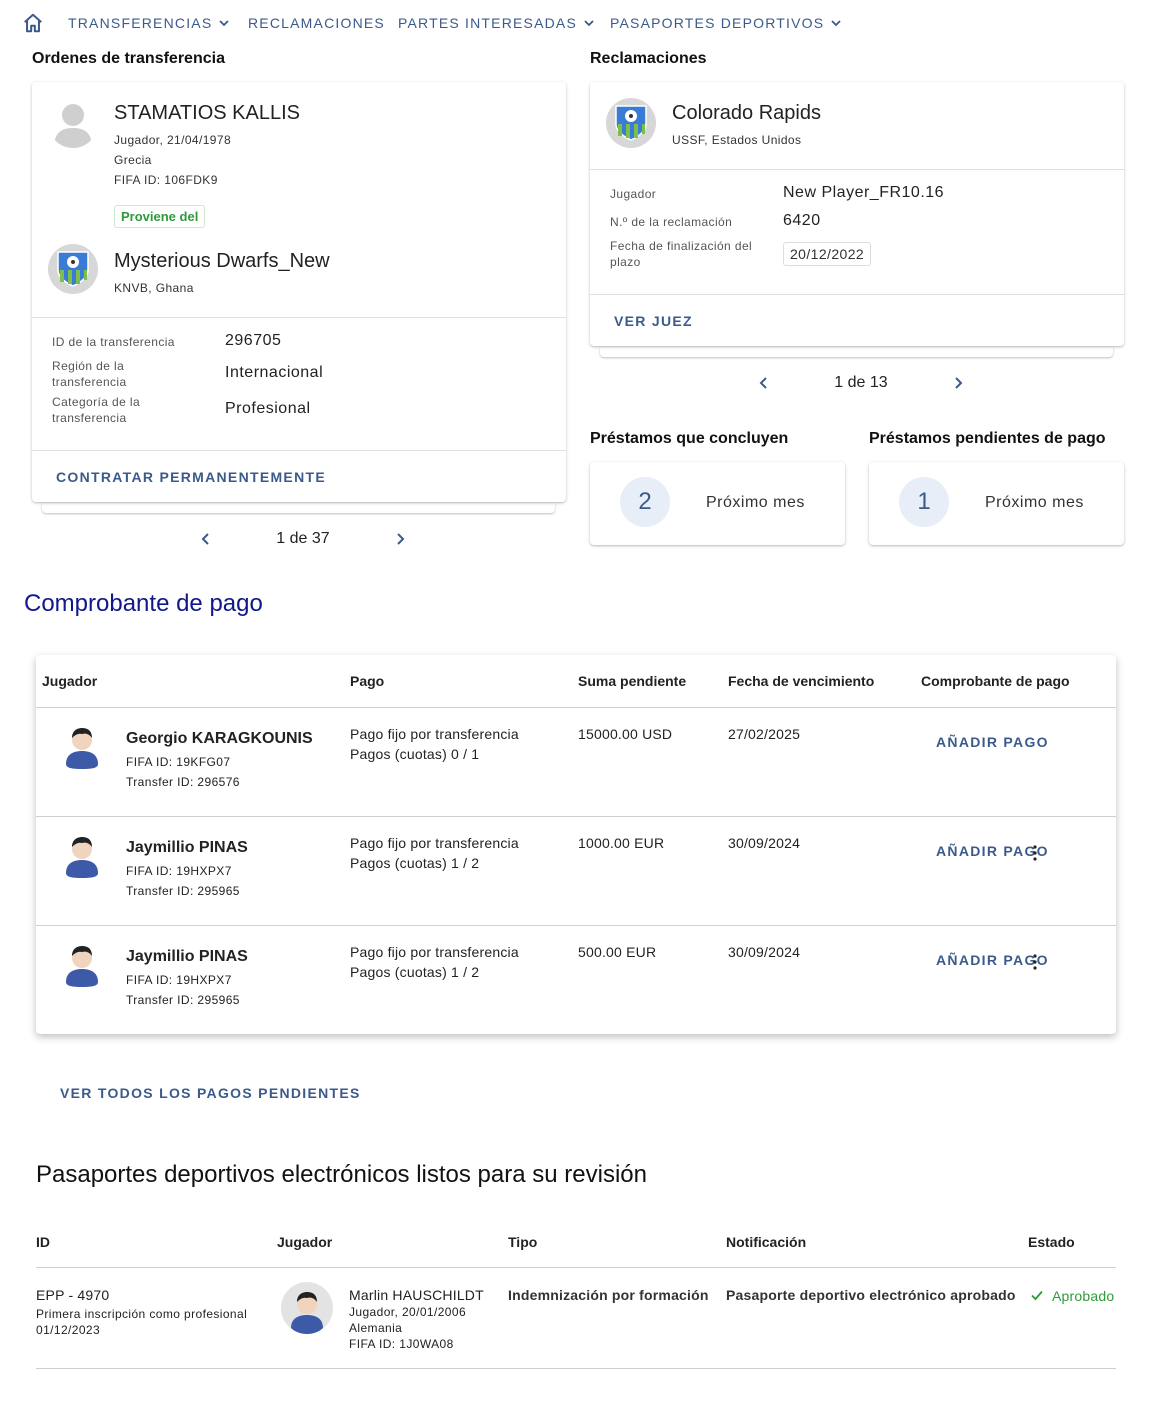 This screenshot has height=1412, width=1150. What do you see at coordinates (861, 382) in the screenshot?
I see `pager-text: 1 de 13` at bounding box center [861, 382].